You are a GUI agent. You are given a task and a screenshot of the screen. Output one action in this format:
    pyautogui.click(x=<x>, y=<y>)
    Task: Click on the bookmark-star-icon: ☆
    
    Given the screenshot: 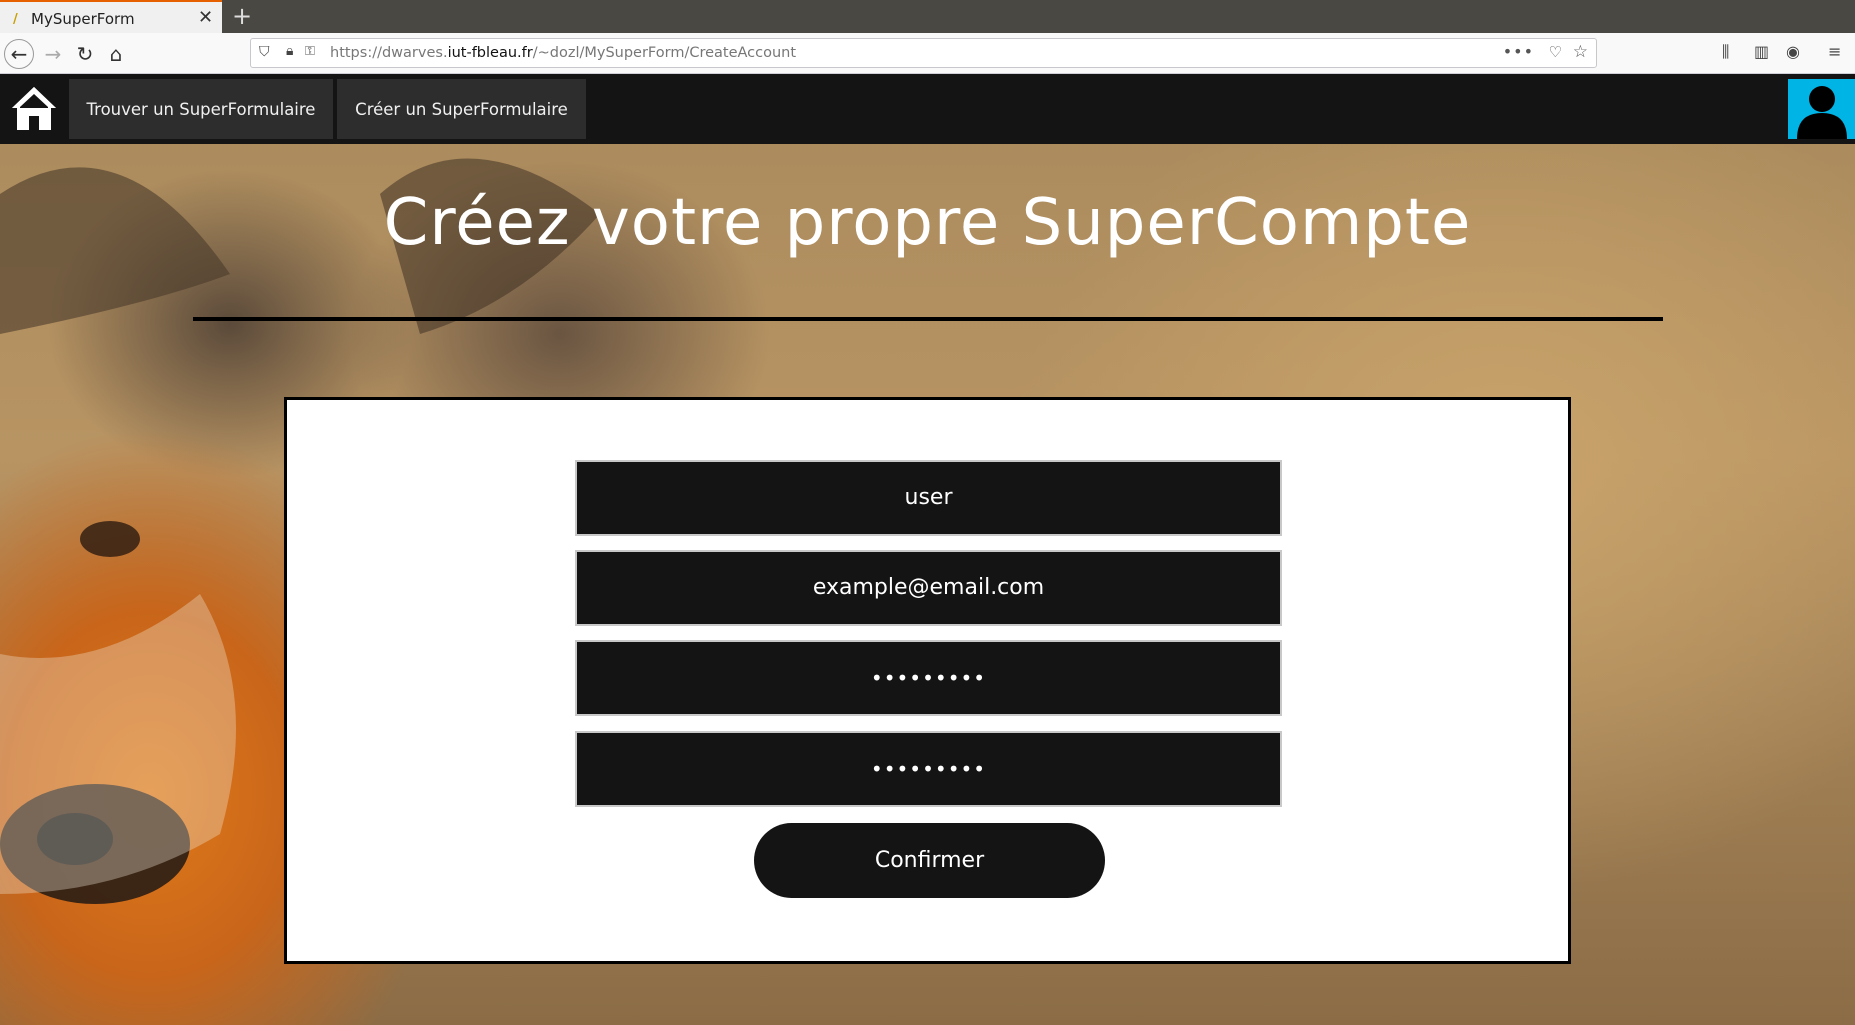 What is the action you would take?
    pyautogui.click(x=1580, y=52)
    